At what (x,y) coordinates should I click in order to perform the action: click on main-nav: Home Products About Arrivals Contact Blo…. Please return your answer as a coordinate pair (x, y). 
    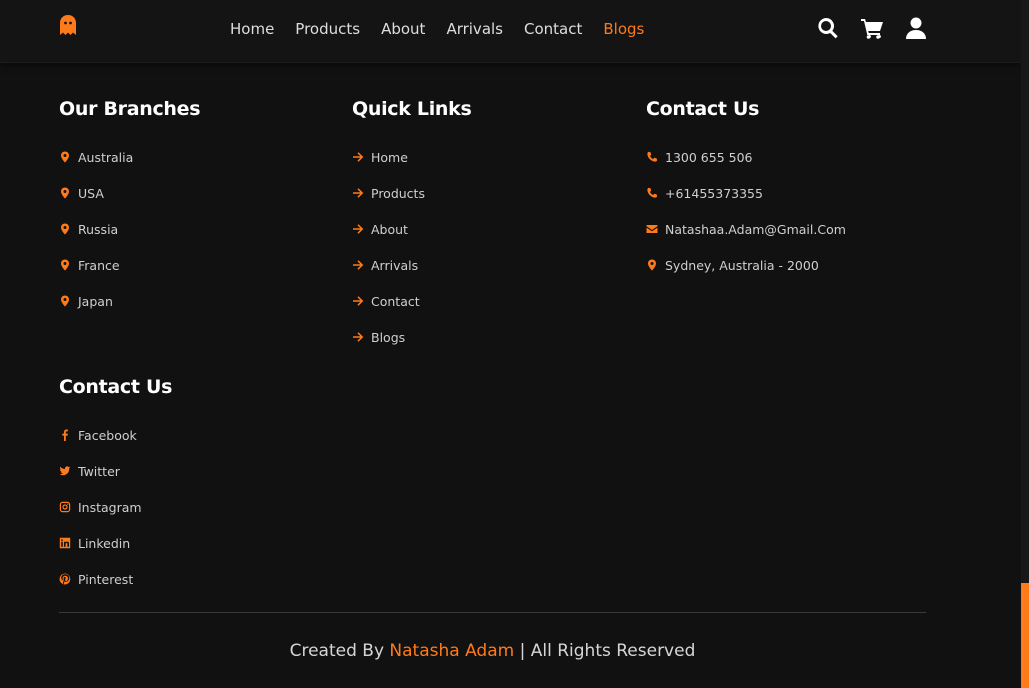
    Looking at the image, I should click on (447, 29).